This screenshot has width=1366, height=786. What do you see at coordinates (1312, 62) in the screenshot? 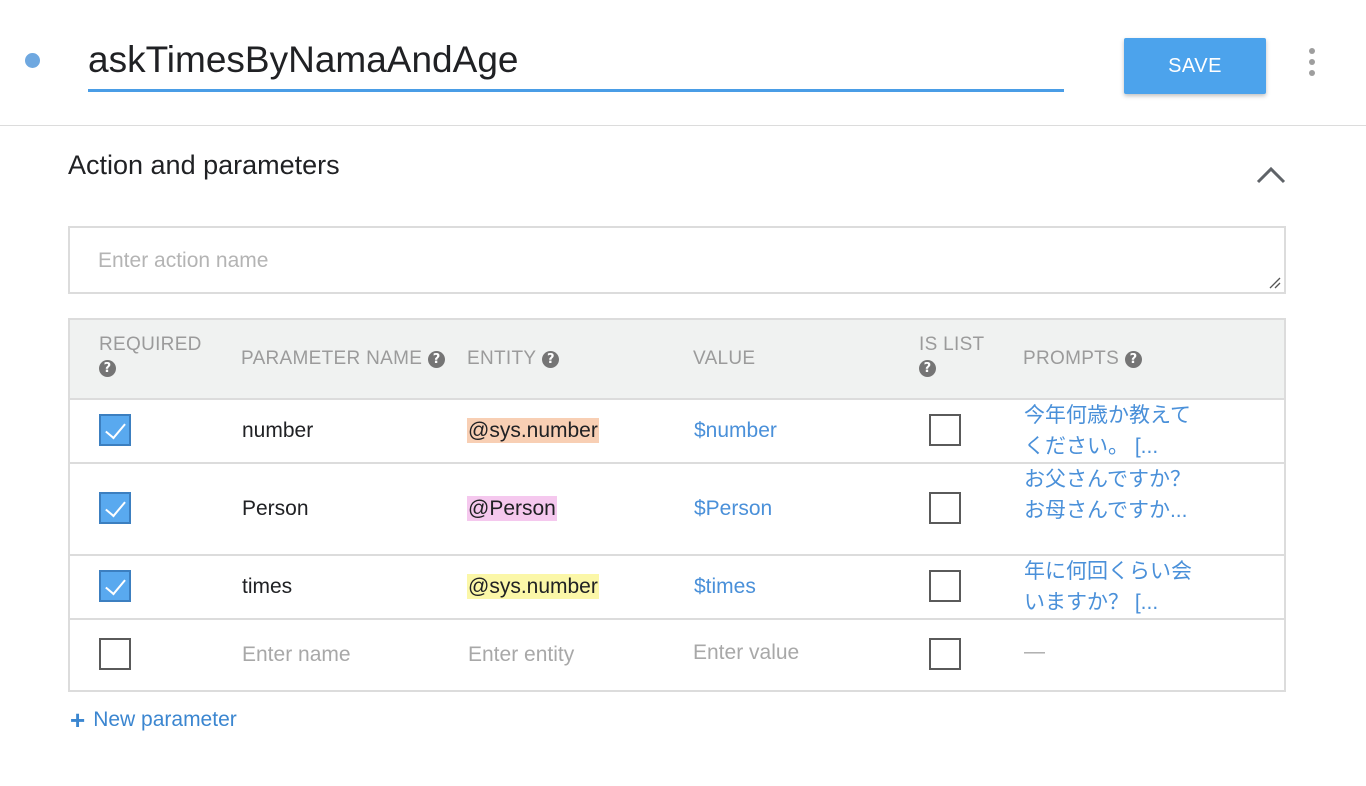
I see `more-vert-icon` at bounding box center [1312, 62].